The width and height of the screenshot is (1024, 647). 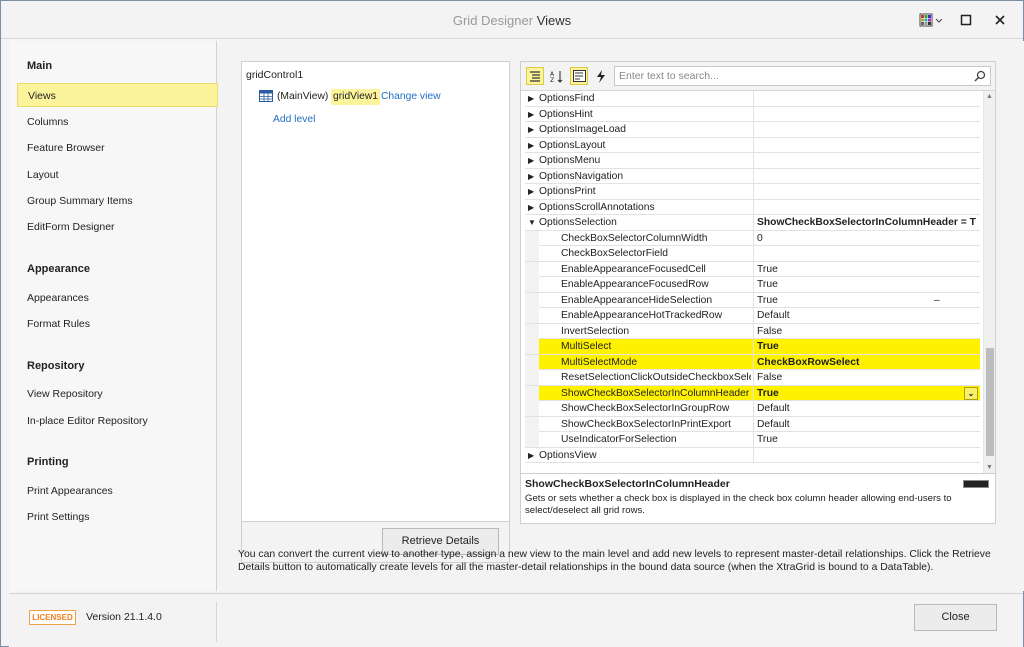 What do you see at coordinates (117, 298) in the screenshot?
I see `sidebar-item-appearances: Appearances` at bounding box center [117, 298].